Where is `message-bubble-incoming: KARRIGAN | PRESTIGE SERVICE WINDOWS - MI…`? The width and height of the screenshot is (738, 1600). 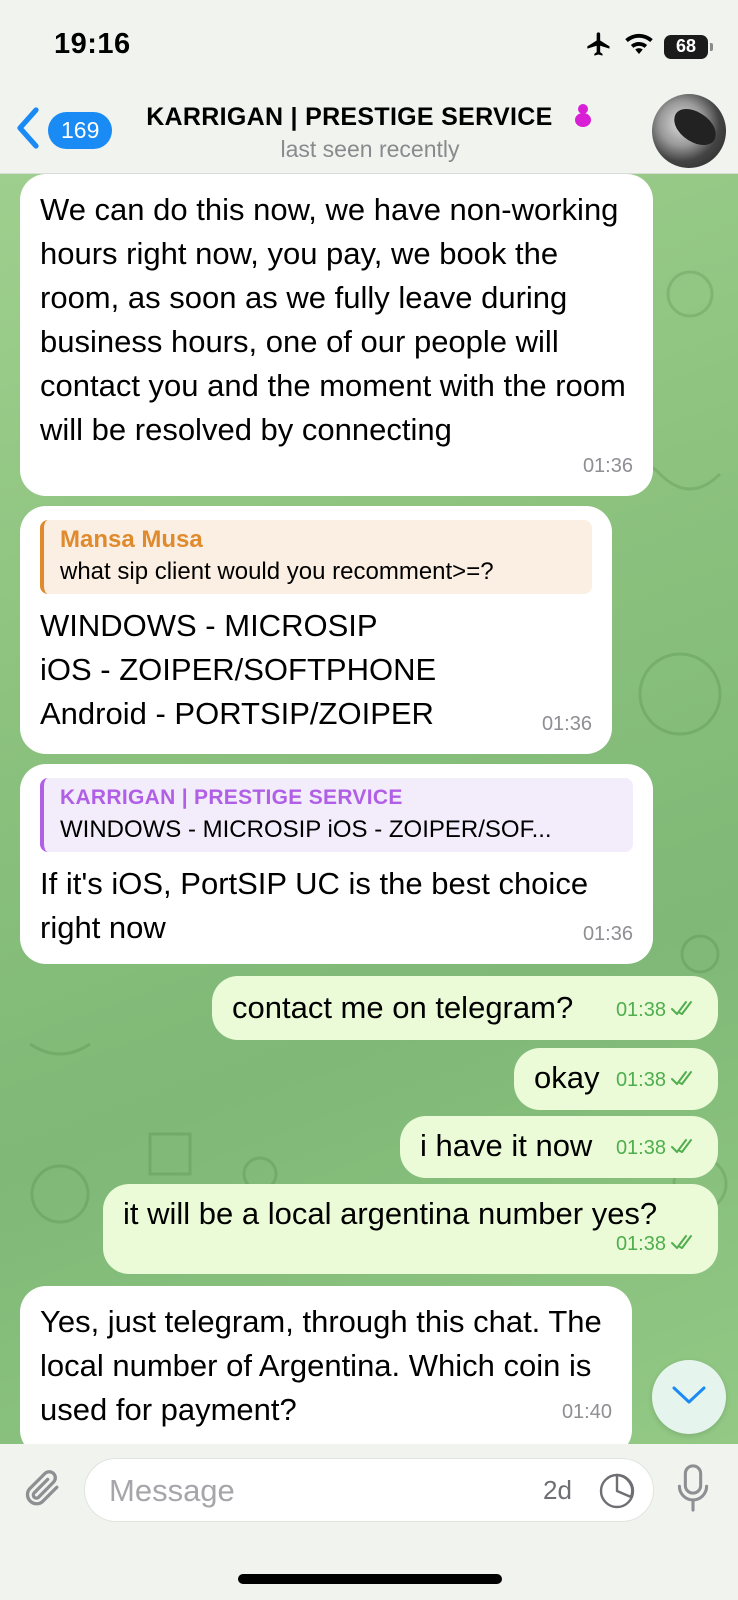
message-bubble-incoming: KARRIGAN | PRESTIGE SERVICE WINDOWS - MI… is located at coordinates (336, 864).